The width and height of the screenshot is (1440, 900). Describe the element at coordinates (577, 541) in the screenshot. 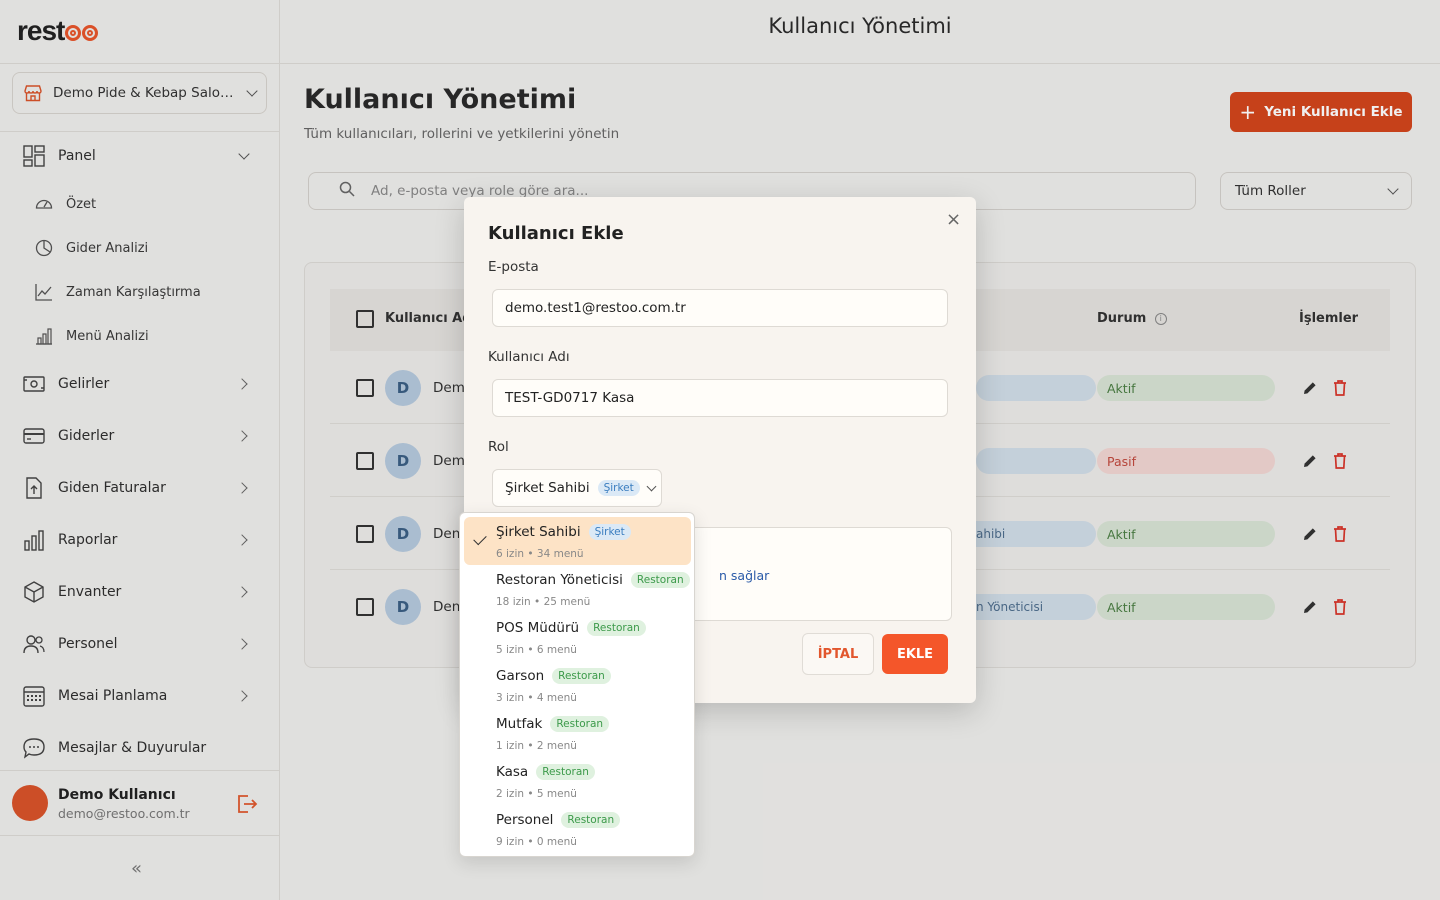

I see `role-option-sirket-sahibi: Şirket Sahibi Şirket 6 izin • 34 menü` at that location.